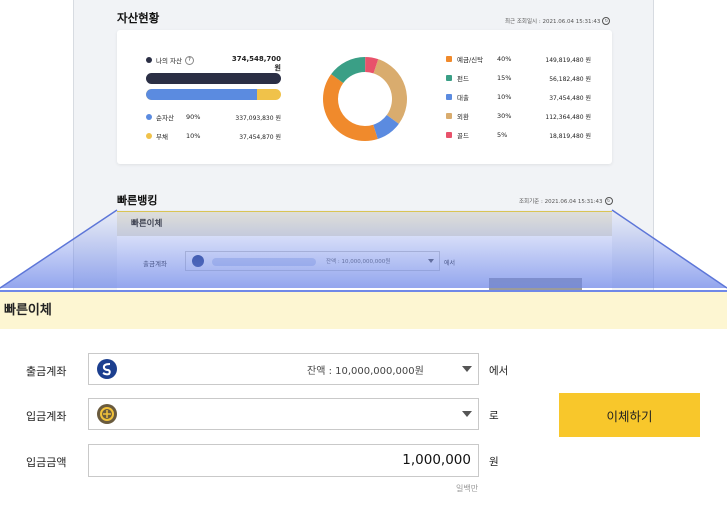 This screenshot has width=727, height=510. I want to click on ratio-amount: 37,454,870 원, so click(260, 137).